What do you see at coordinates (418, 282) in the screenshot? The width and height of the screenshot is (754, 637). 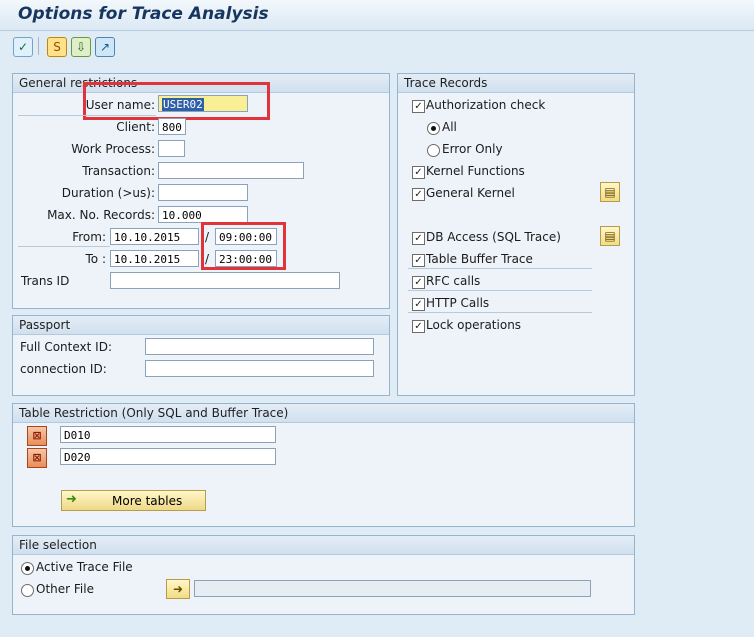 I see `rfc-calls-checkbox: ✓` at bounding box center [418, 282].